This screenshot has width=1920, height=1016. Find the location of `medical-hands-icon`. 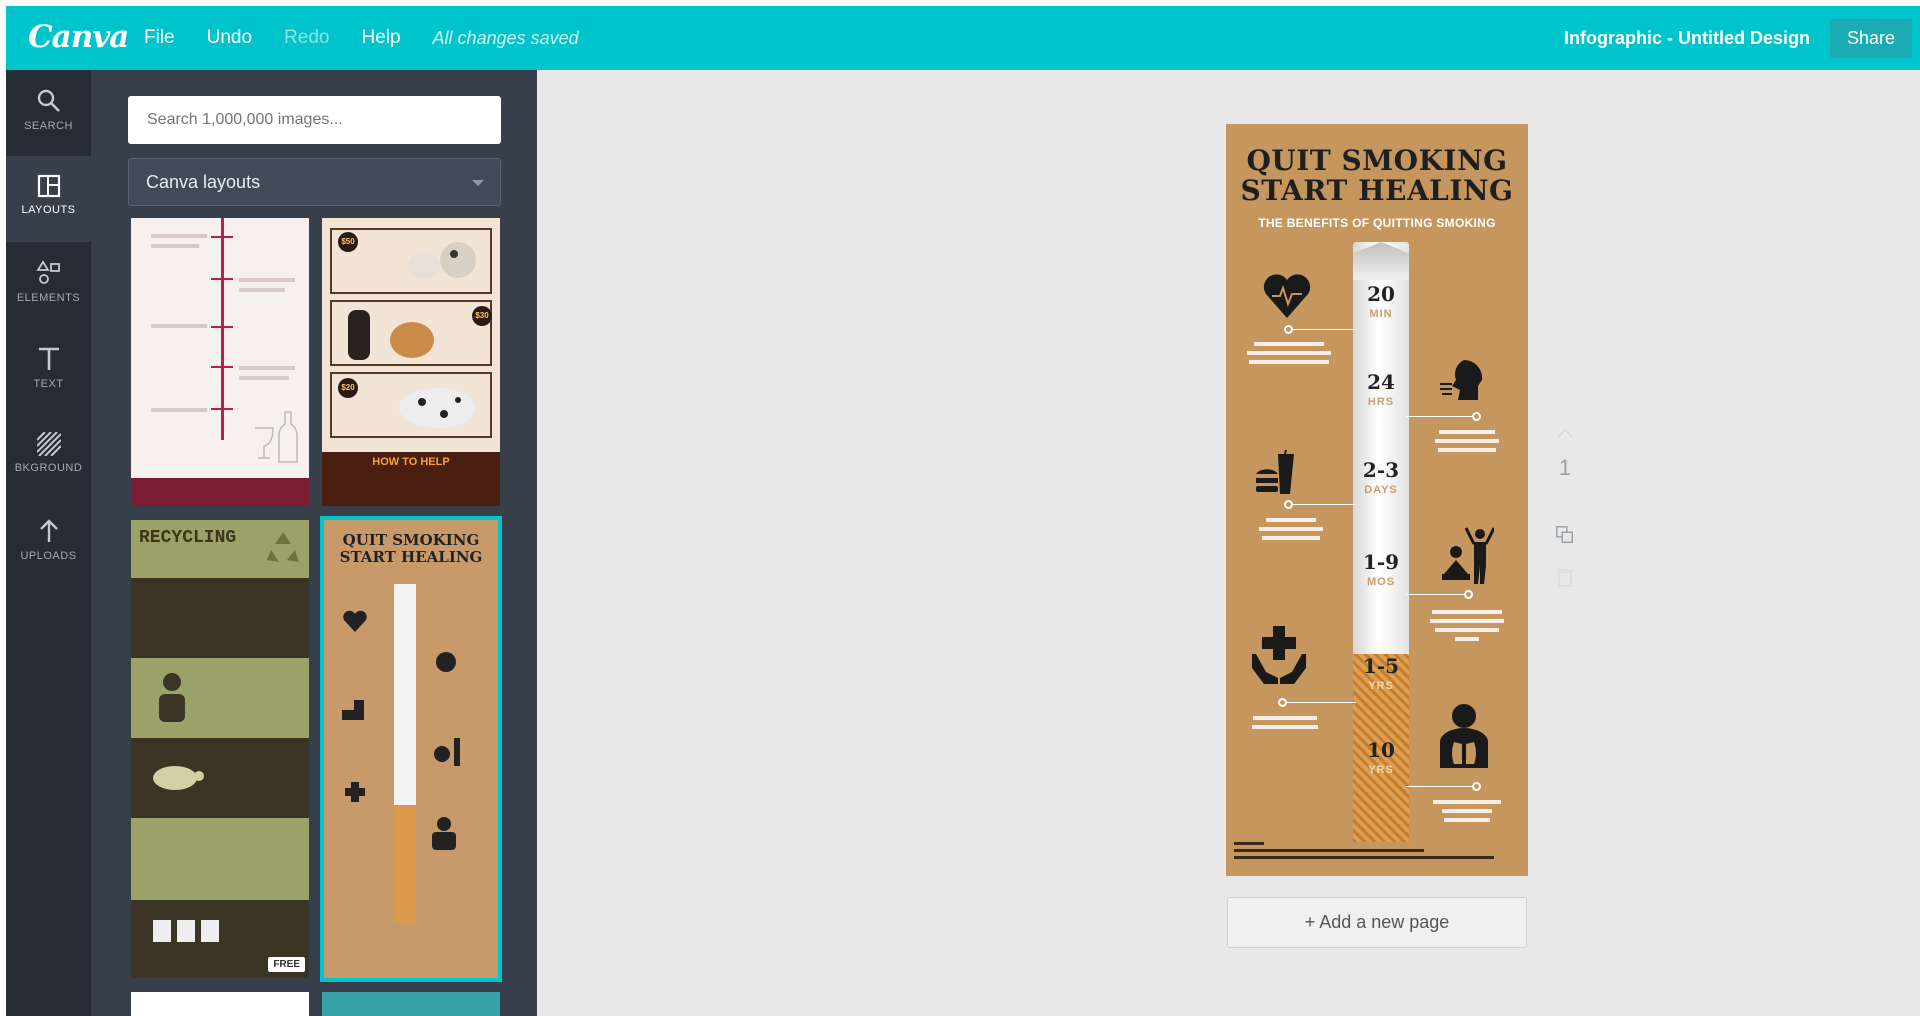

medical-hands-icon is located at coordinates (1279, 654).